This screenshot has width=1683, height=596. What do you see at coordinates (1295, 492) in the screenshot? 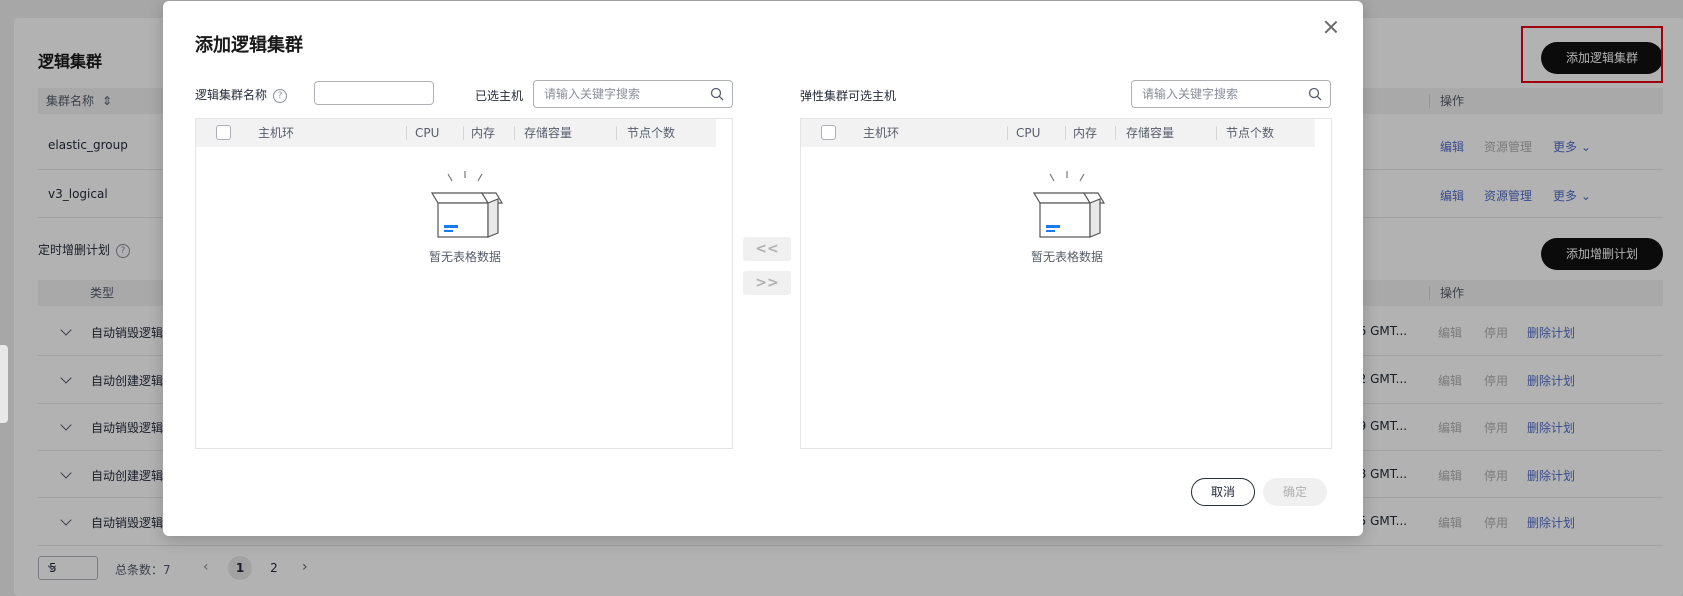
I see `confirm-button: 确定` at bounding box center [1295, 492].